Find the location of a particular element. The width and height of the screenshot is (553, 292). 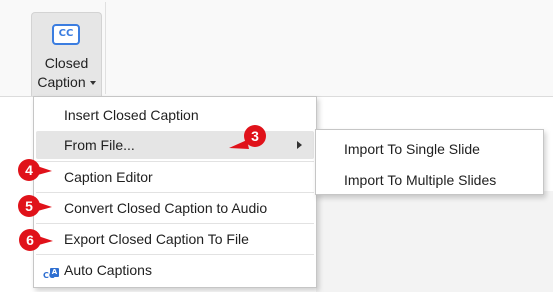

annotation-badge-5: 5 is located at coordinates (29, 206).